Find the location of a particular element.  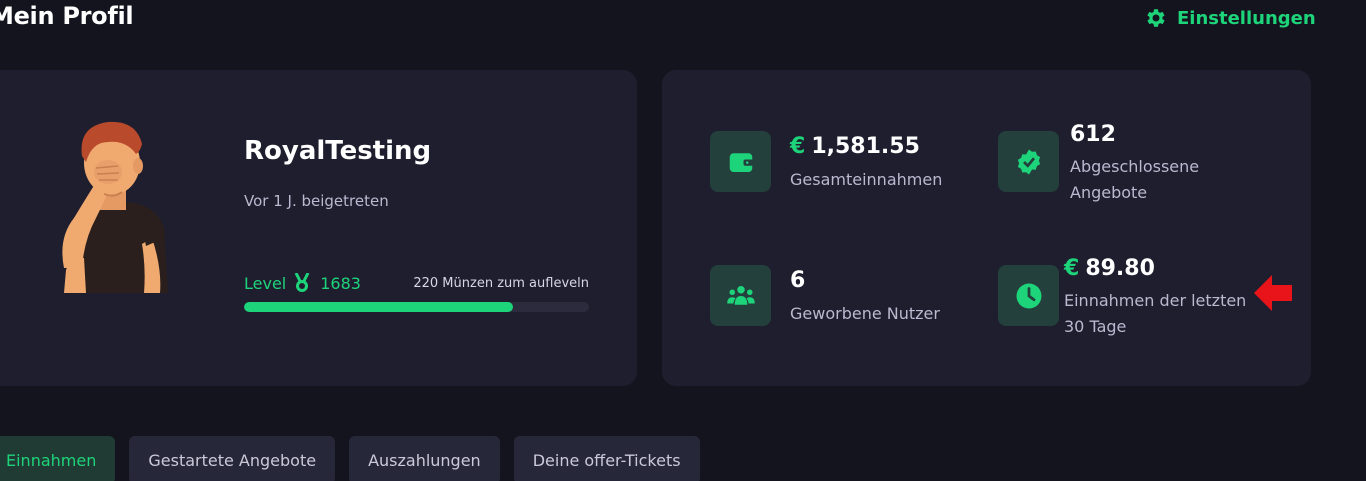

level-row: Level 1683 220 Münzen zum aufleveln is located at coordinates (416, 283).